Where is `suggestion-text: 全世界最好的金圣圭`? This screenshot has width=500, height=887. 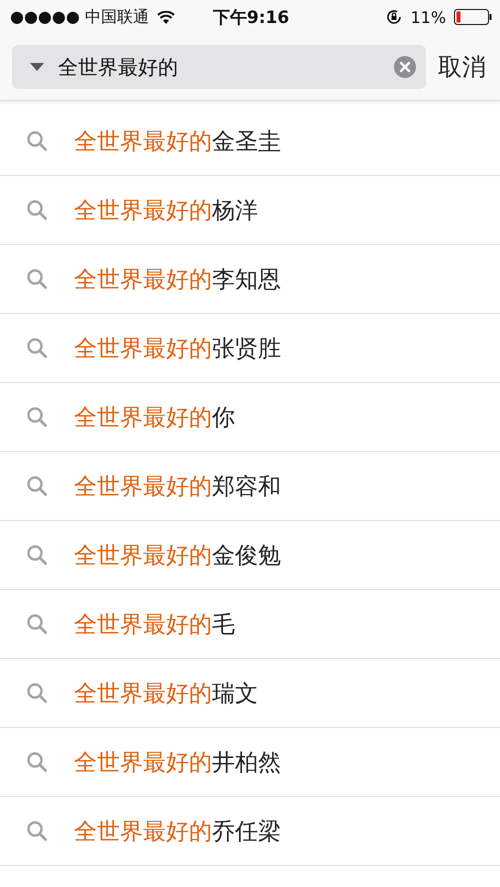
suggestion-text: 全世界最好的金圣圭 is located at coordinates (177, 141).